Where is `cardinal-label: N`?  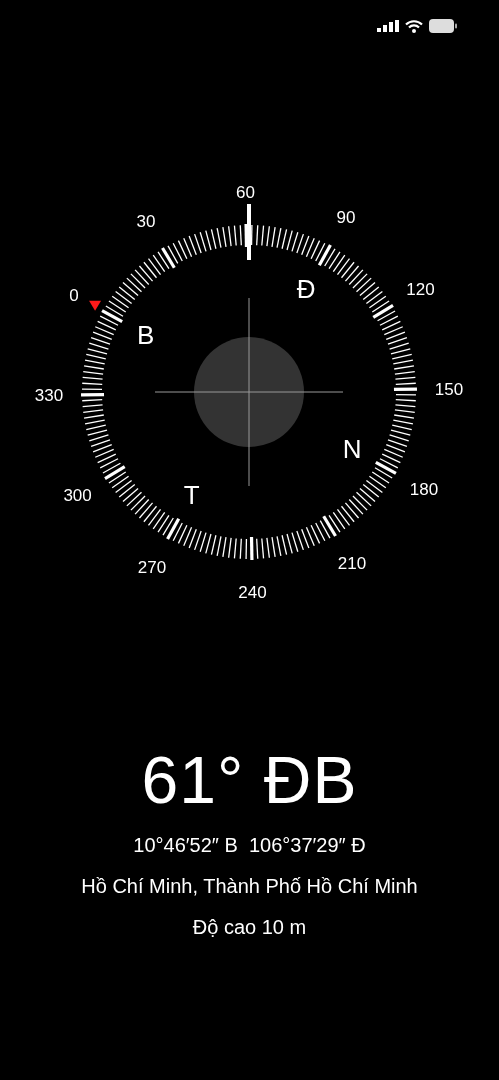 cardinal-label: N is located at coordinates (352, 449).